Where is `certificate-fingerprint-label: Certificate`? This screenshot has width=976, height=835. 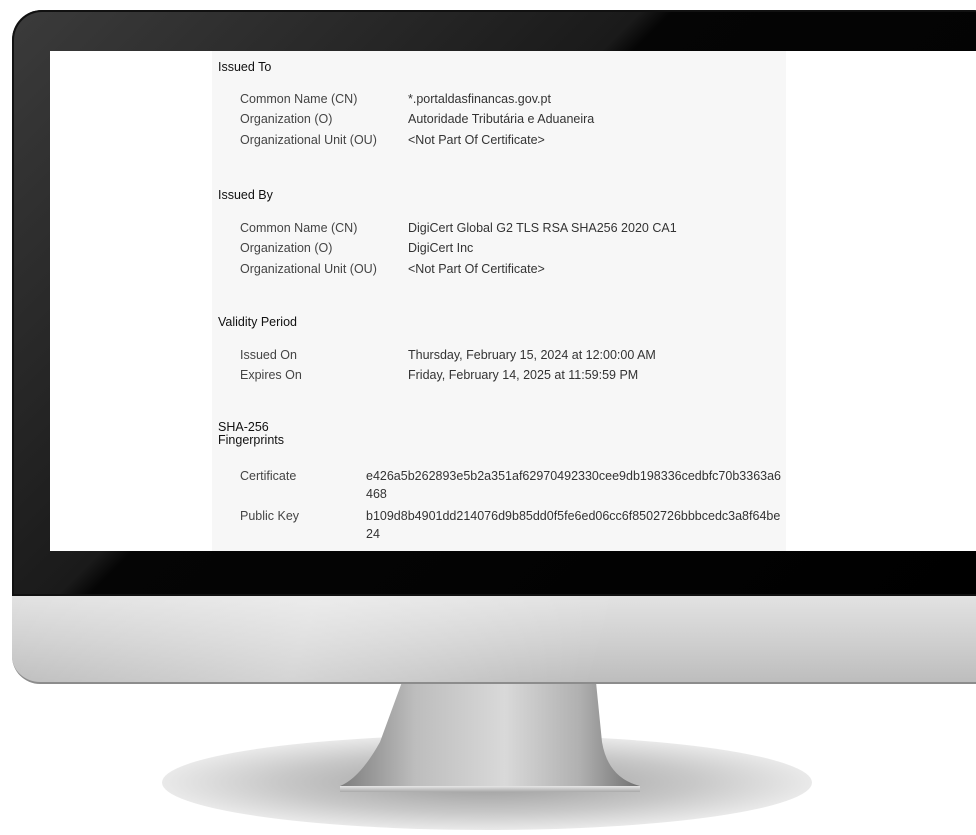
certificate-fingerprint-label: Certificate is located at coordinates (268, 476).